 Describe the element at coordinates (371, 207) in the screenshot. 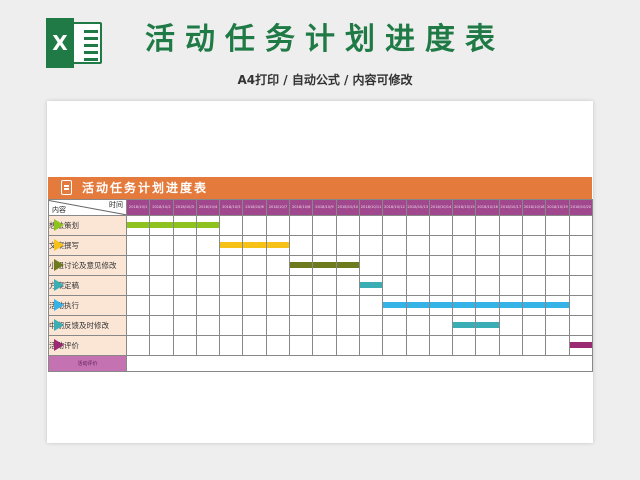

I see `date-header-cell: 2018/10/11` at that location.